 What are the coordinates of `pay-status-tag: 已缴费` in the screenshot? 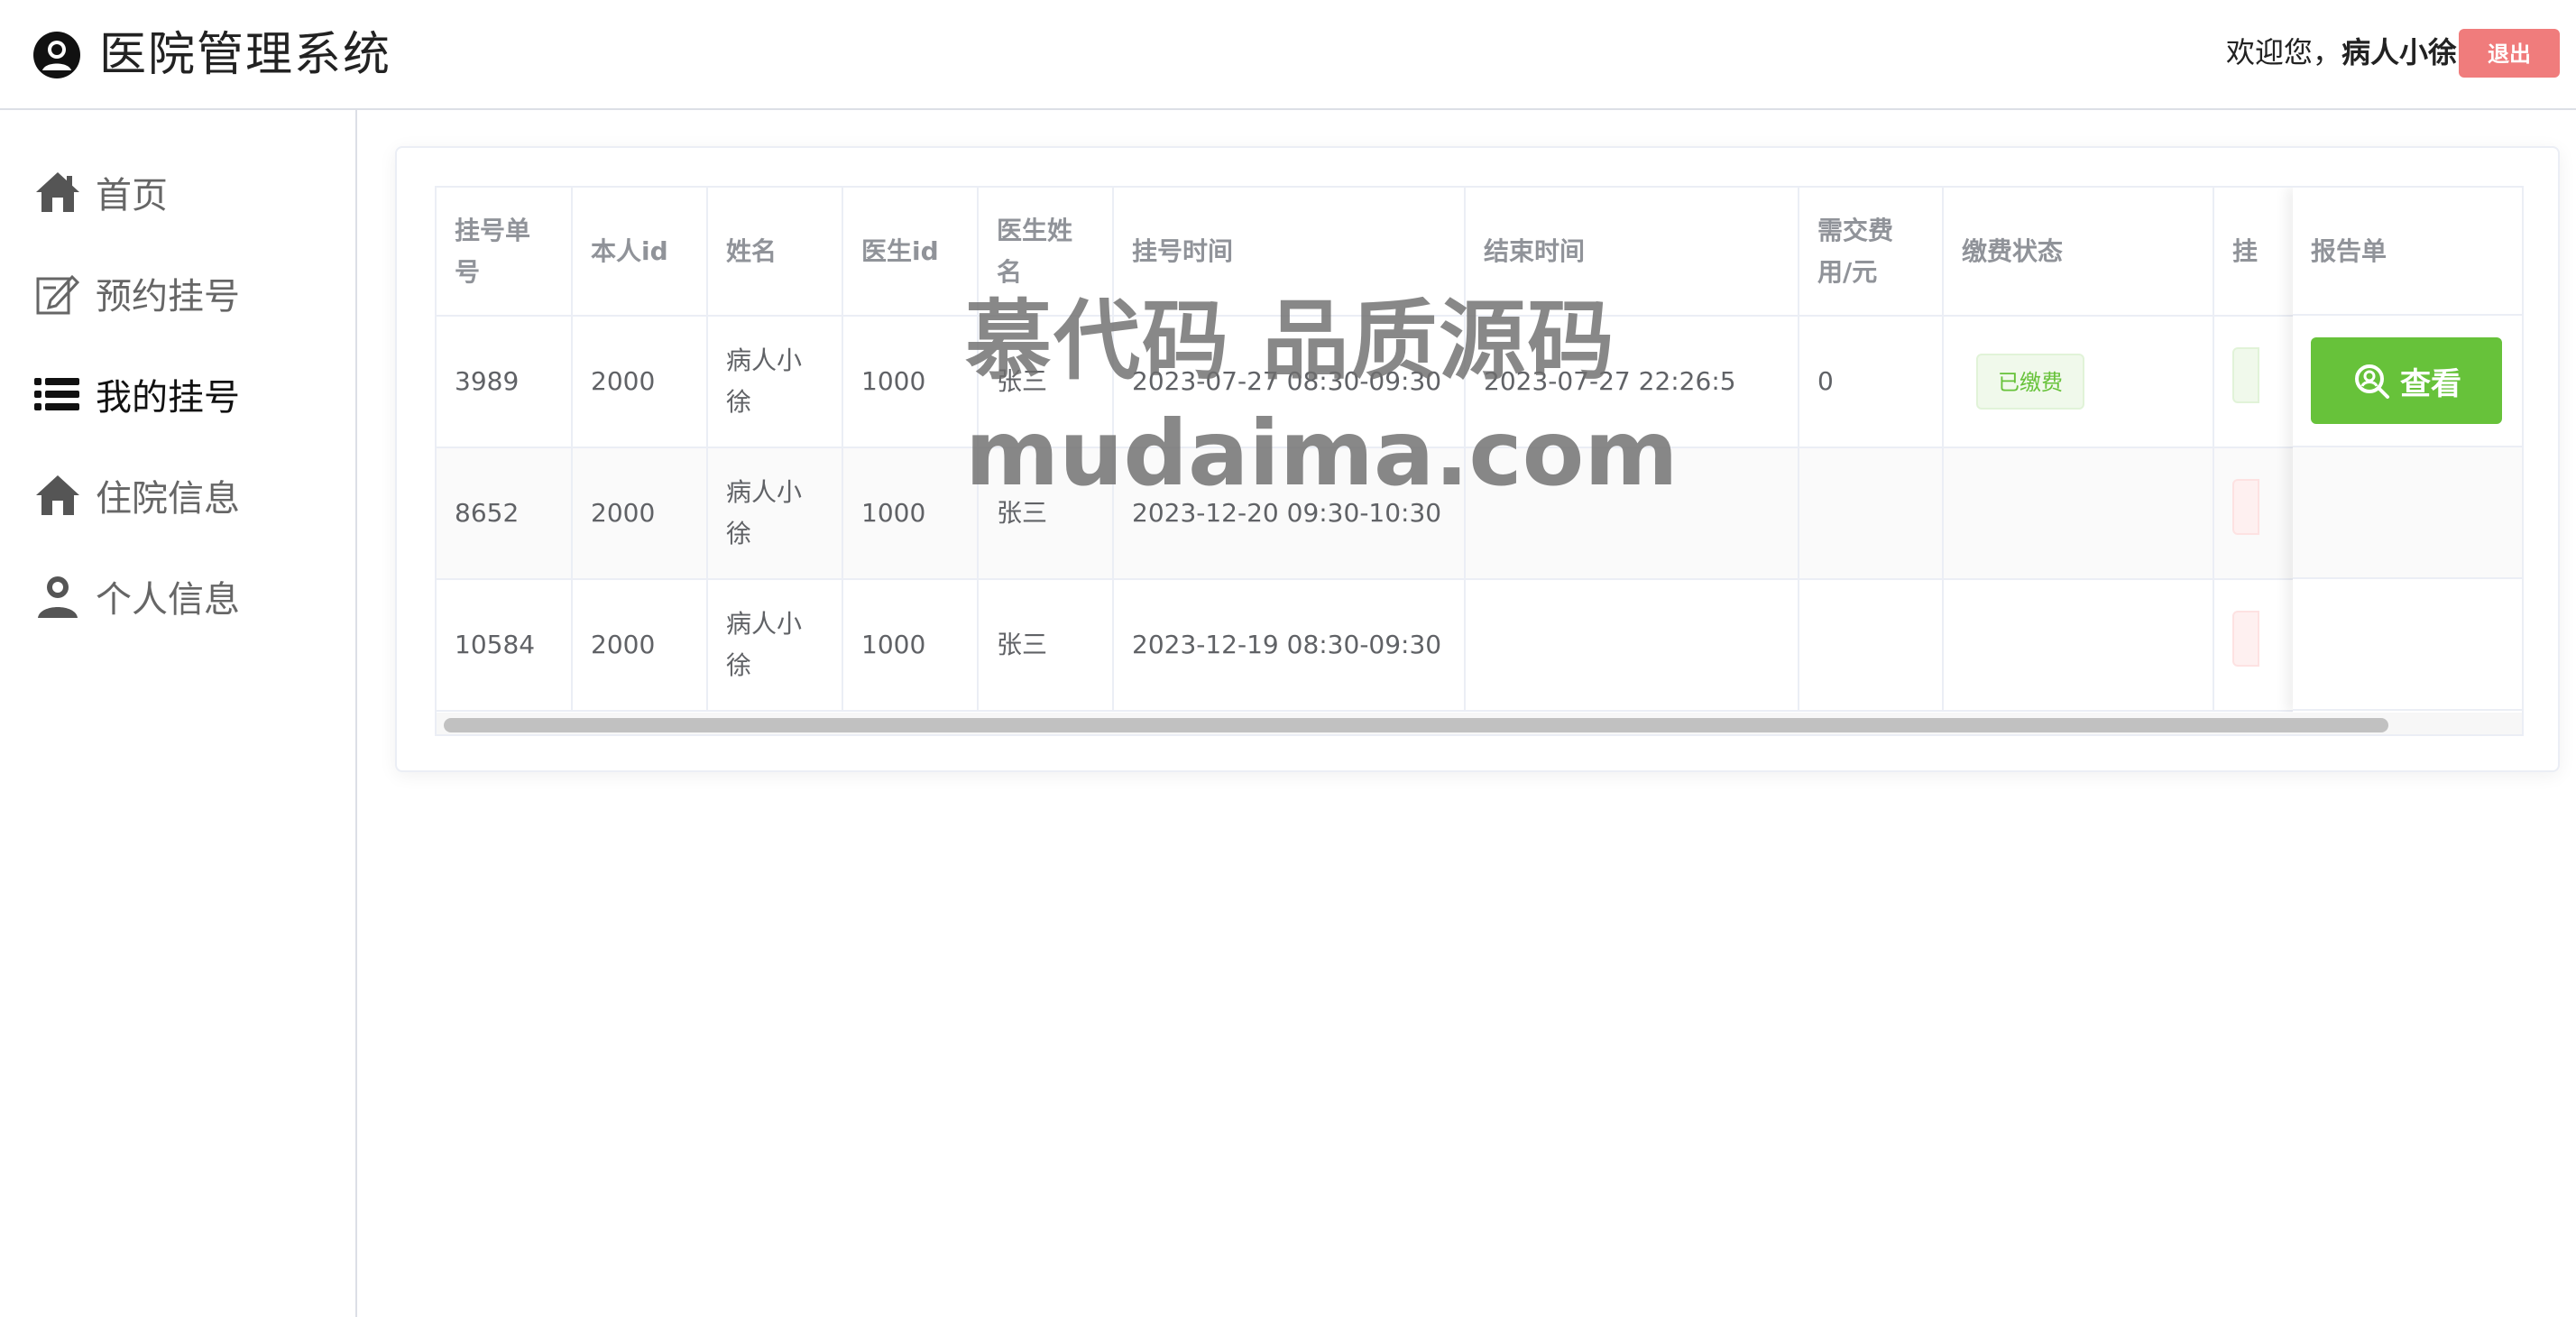 It's located at (2030, 382).